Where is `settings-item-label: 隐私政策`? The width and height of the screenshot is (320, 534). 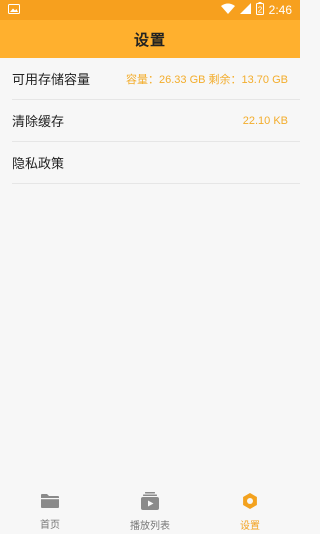
settings-item-label: 隐私政策 is located at coordinates (38, 164).